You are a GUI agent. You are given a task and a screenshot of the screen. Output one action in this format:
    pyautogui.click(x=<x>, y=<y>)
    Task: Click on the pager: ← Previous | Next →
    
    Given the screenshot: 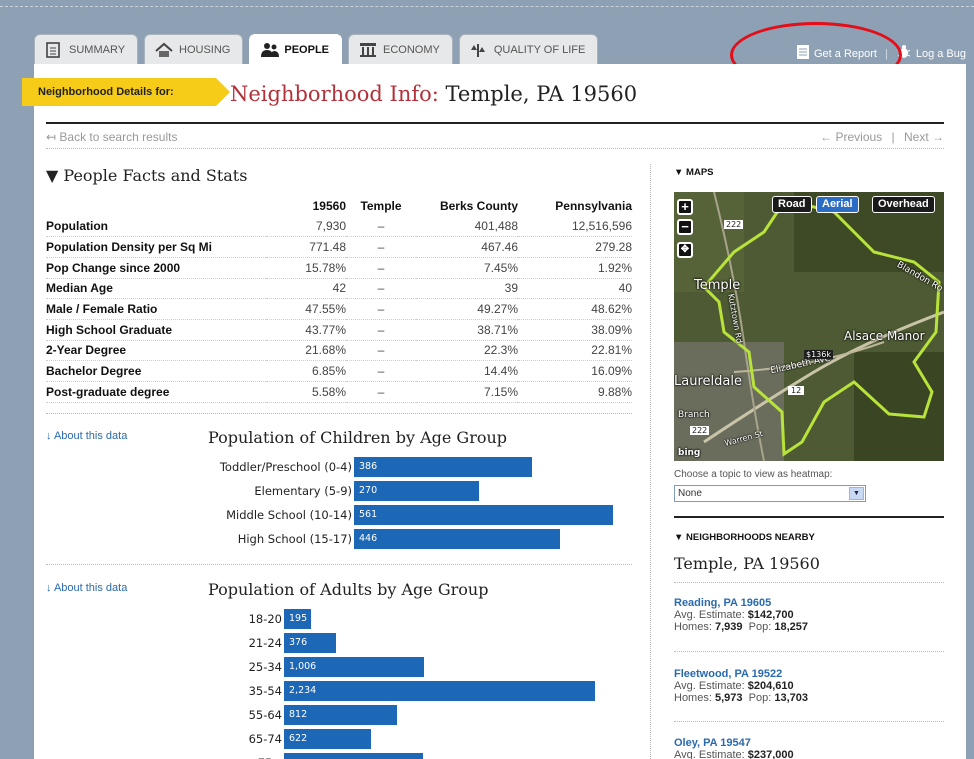 What is the action you would take?
    pyautogui.click(x=882, y=137)
    